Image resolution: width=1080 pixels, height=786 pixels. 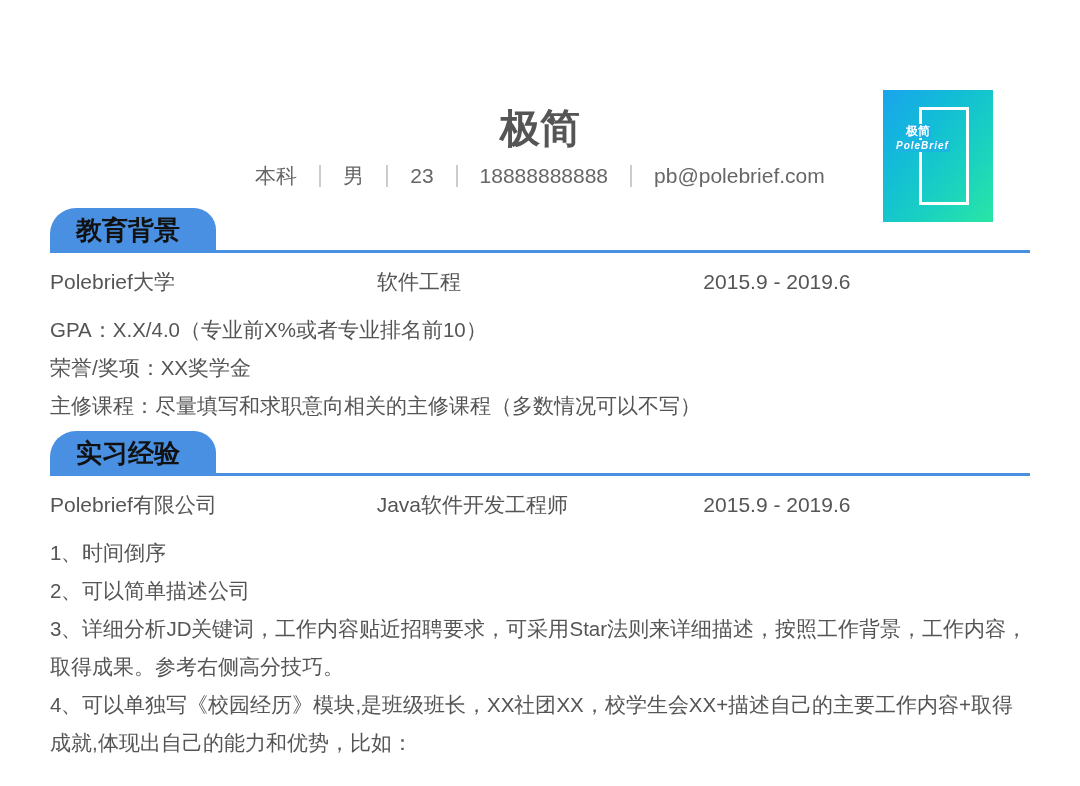 I want to click on detail-line: GPA：X.X/4.0（专业前X%或者专业排名前10）, so click(x=269, y=330).